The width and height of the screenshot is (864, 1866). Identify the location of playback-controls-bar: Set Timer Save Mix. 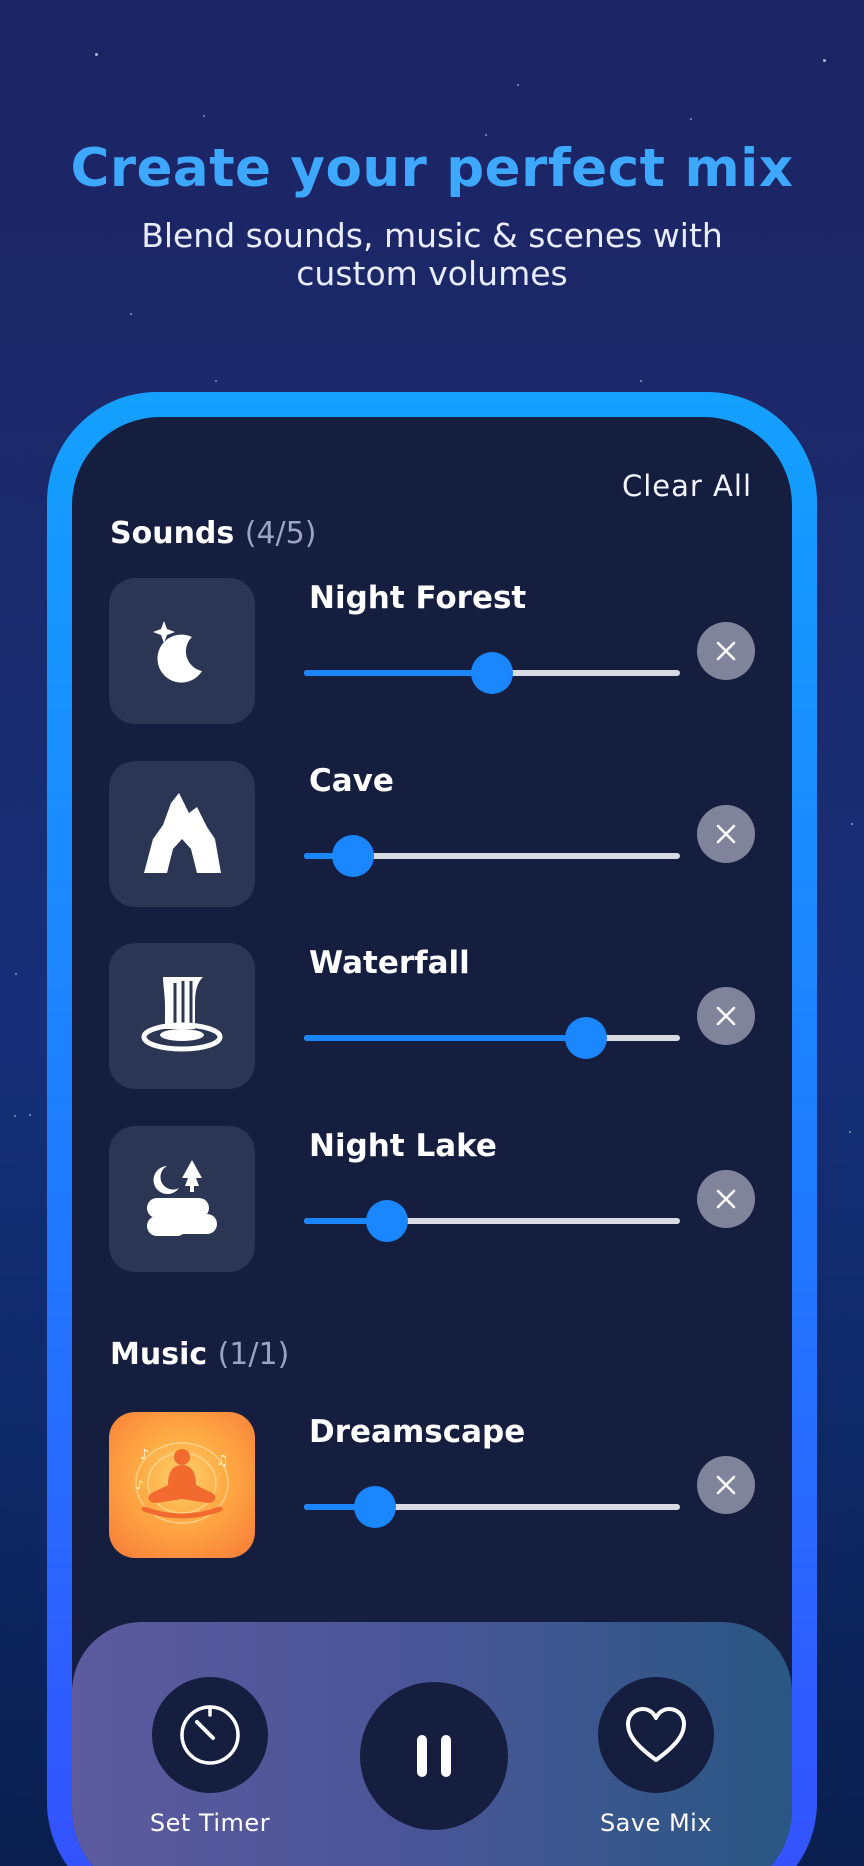
(432, 1744).